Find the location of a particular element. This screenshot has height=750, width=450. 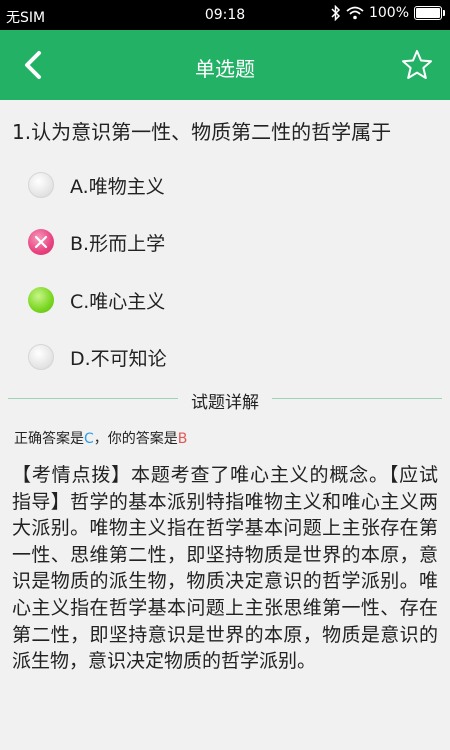

nav-bar: 单选题 is located at coordinates (225, 65).